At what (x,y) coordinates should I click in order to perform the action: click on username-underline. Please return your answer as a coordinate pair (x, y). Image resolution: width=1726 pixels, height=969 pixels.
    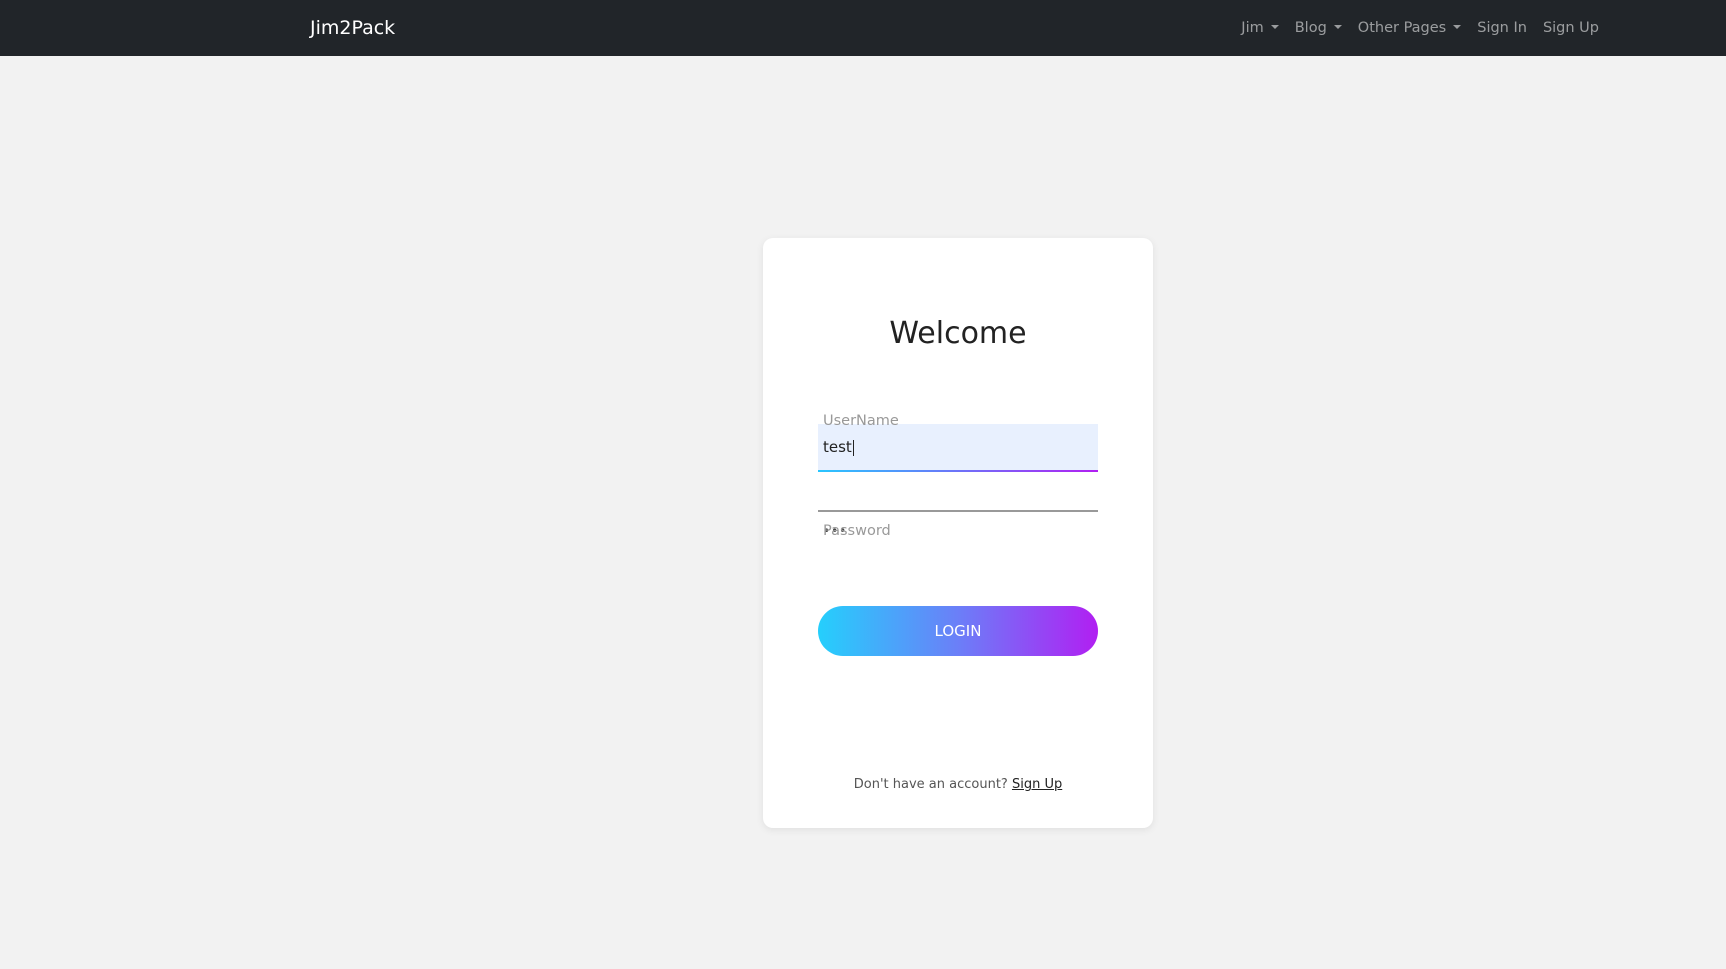
    Looking at the image, I should click on (958, 471).